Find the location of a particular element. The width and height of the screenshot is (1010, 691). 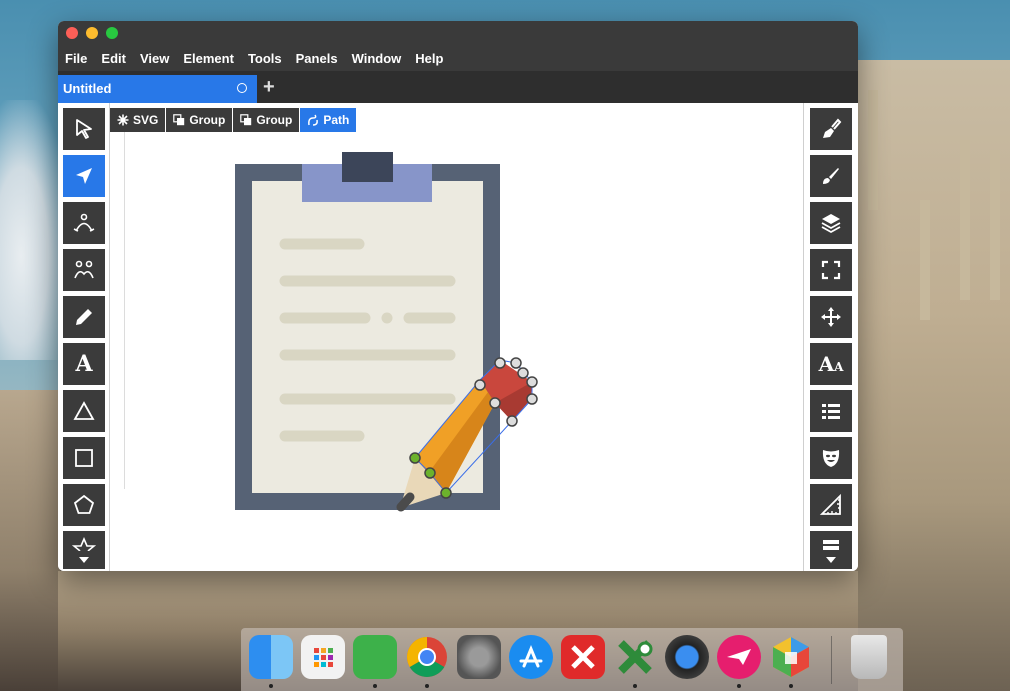

pentagon-tool-button is located at coordinates (84, 505).